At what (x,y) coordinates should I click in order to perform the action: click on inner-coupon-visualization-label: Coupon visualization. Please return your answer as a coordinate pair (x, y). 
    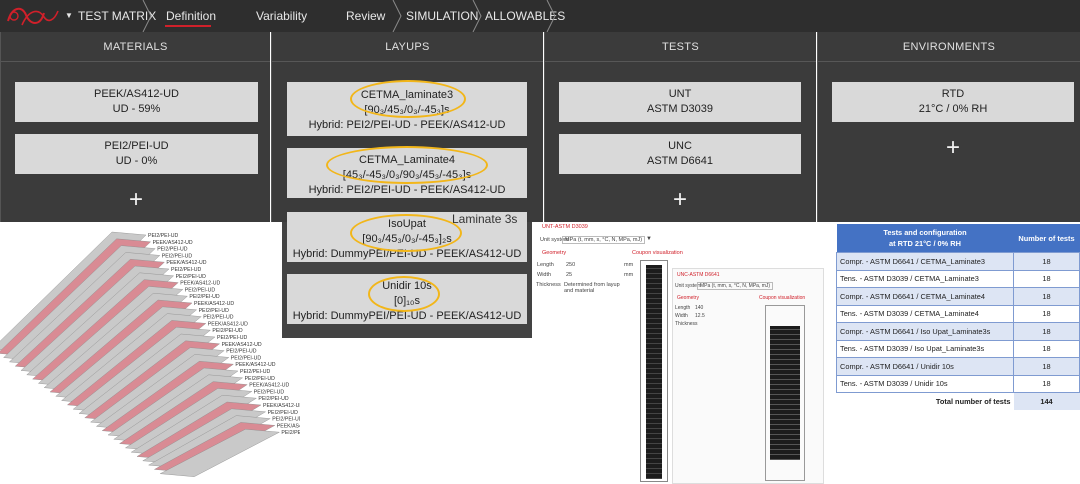
    Looking at the image, I should click on (782, 298).